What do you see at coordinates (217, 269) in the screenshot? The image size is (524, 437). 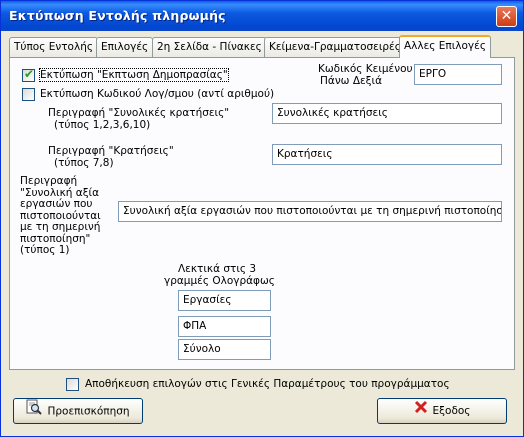 I see `words-label-line1: Λεκτικά στις 3` at bounding box center [217, 269].